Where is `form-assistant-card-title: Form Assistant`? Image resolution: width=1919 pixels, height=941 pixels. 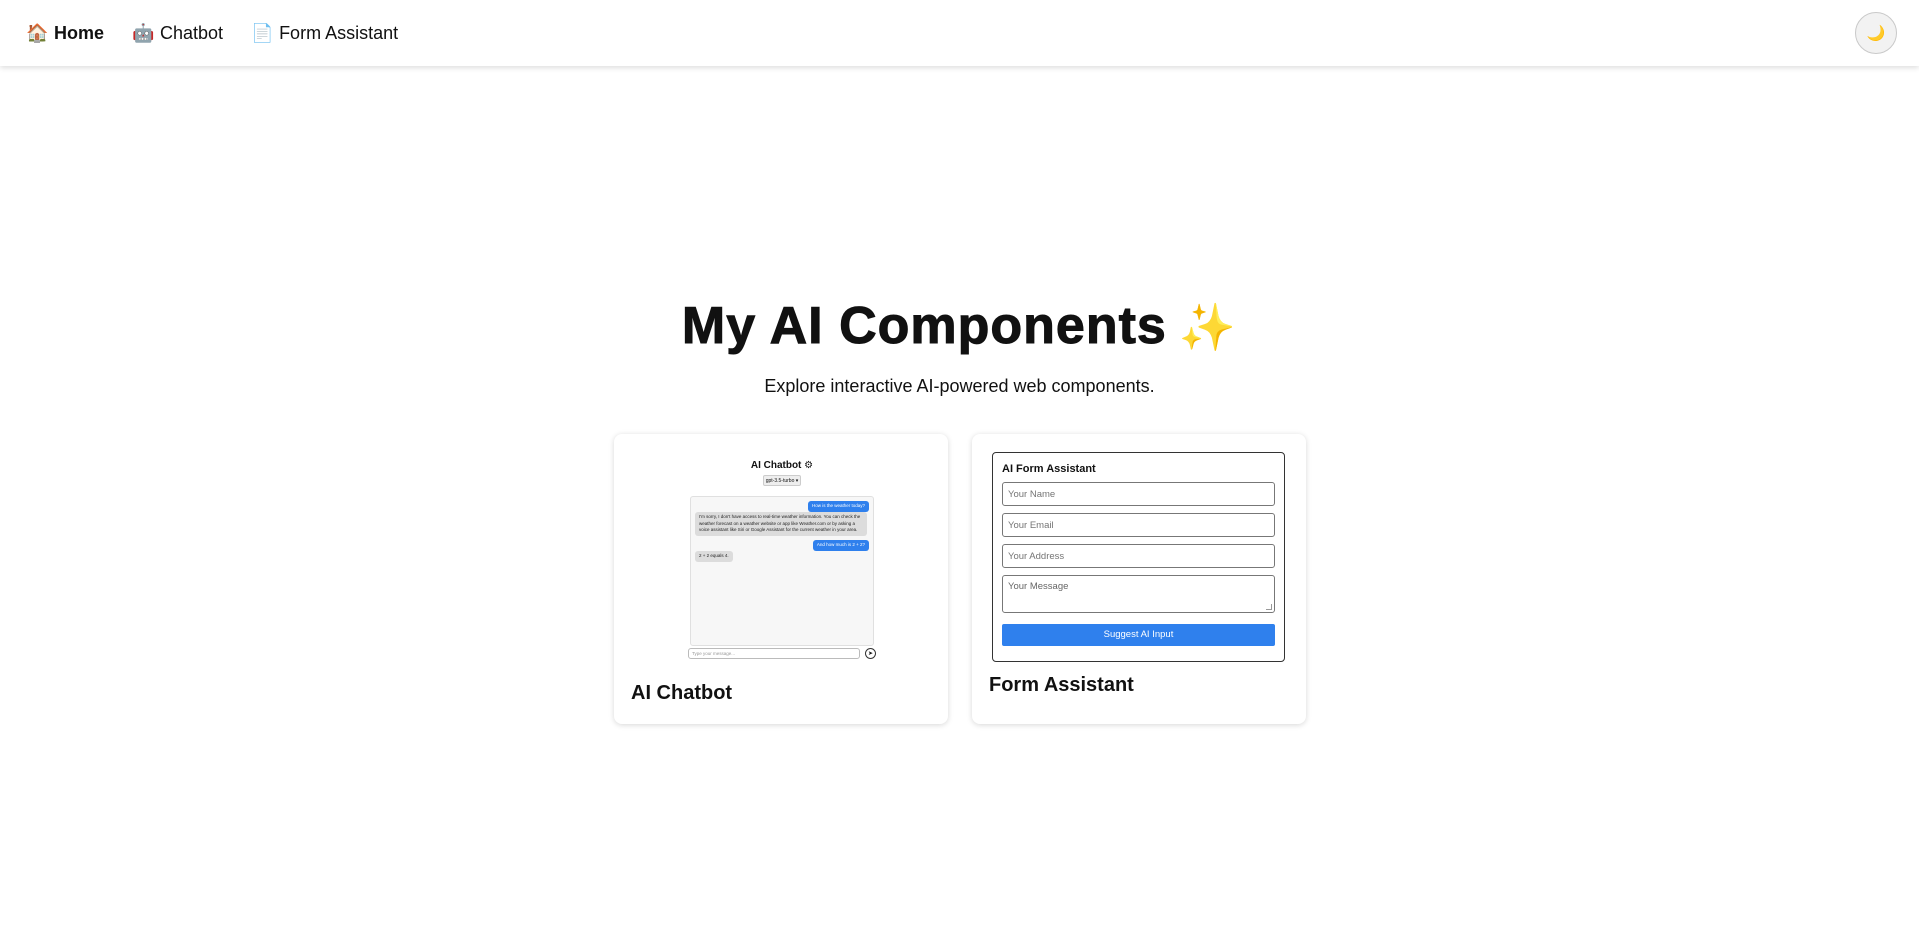 form-assistant-card-title: Form Assistant is located at coordinates (1061, 685).